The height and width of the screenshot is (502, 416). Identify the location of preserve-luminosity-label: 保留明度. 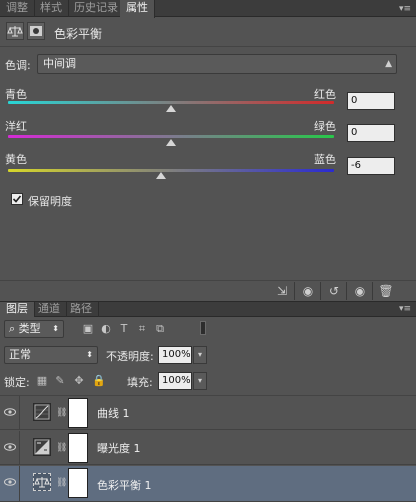
(50, 201).